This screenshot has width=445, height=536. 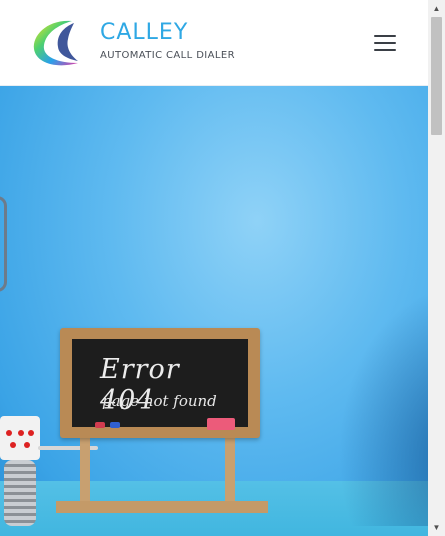 I want to click on error-subtitle: page not found, so click(x=159, y=401).